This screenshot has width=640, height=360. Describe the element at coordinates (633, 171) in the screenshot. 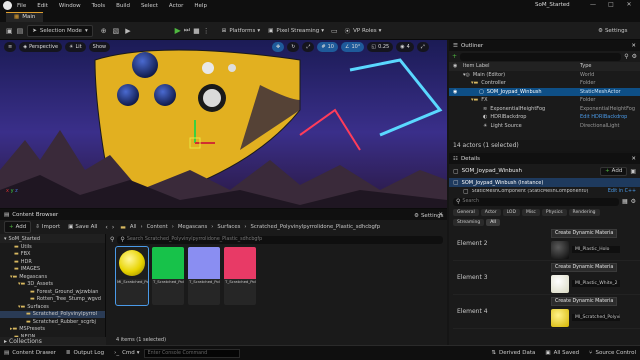

I see `layout-icon: ▣` at that location.